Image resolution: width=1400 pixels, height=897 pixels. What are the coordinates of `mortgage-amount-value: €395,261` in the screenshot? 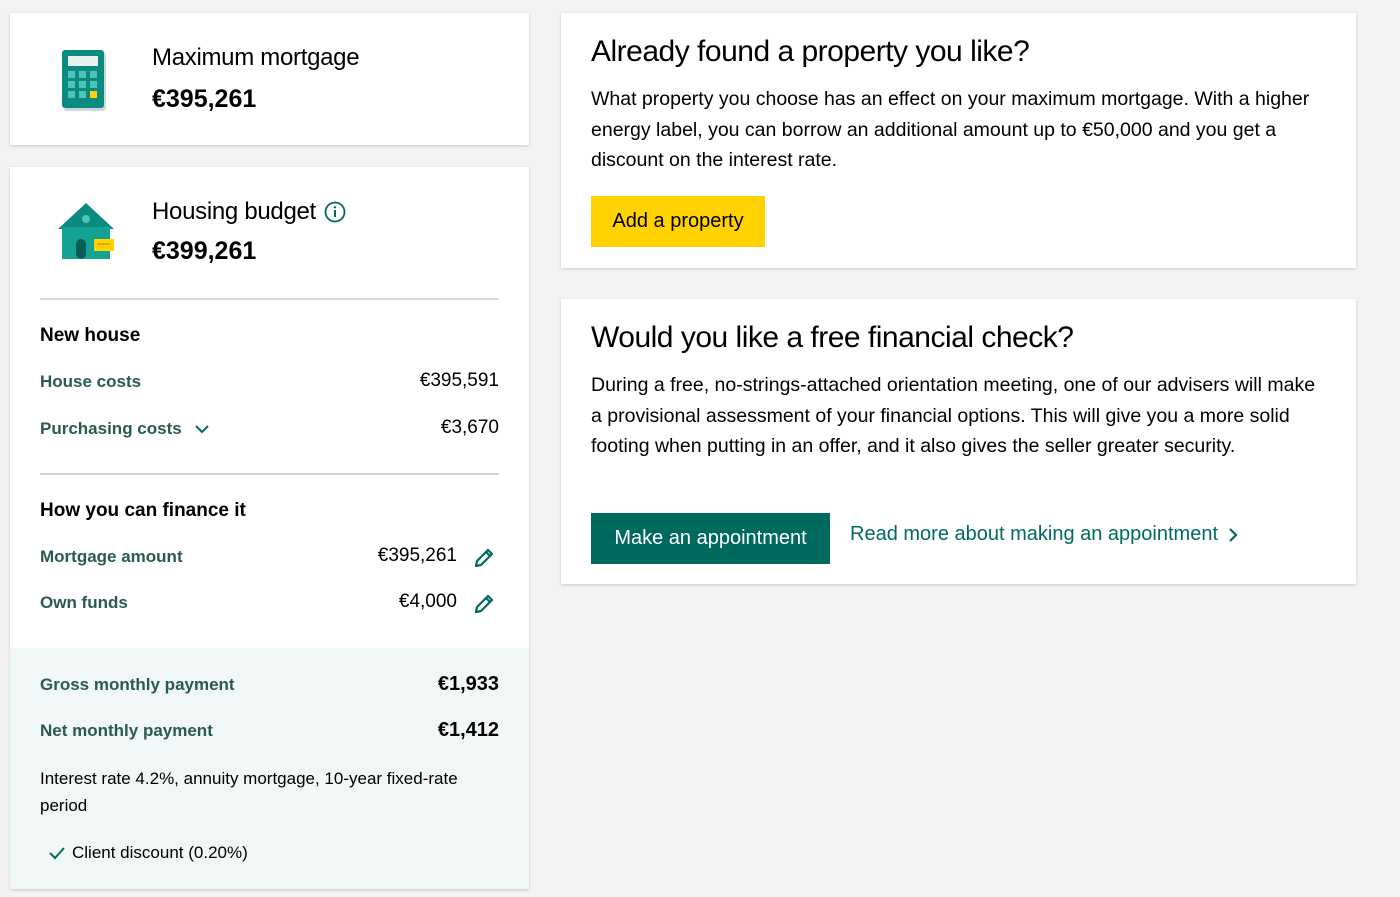 It's located at (417, 555).